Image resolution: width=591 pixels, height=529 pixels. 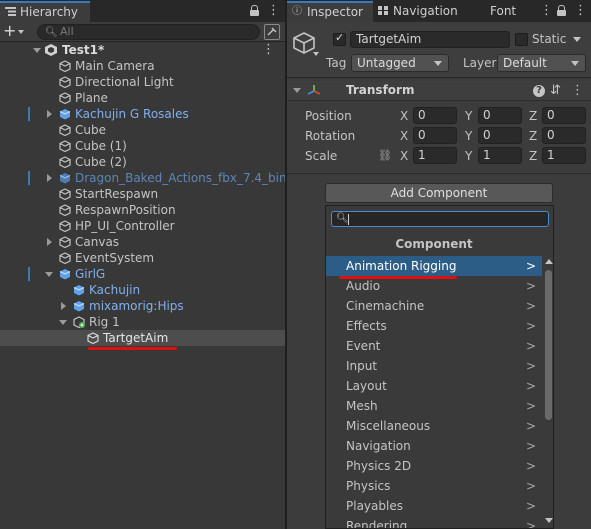 I want to click on hierarchy-item-directional-light: Directional Light, so click(x=142, y=82).